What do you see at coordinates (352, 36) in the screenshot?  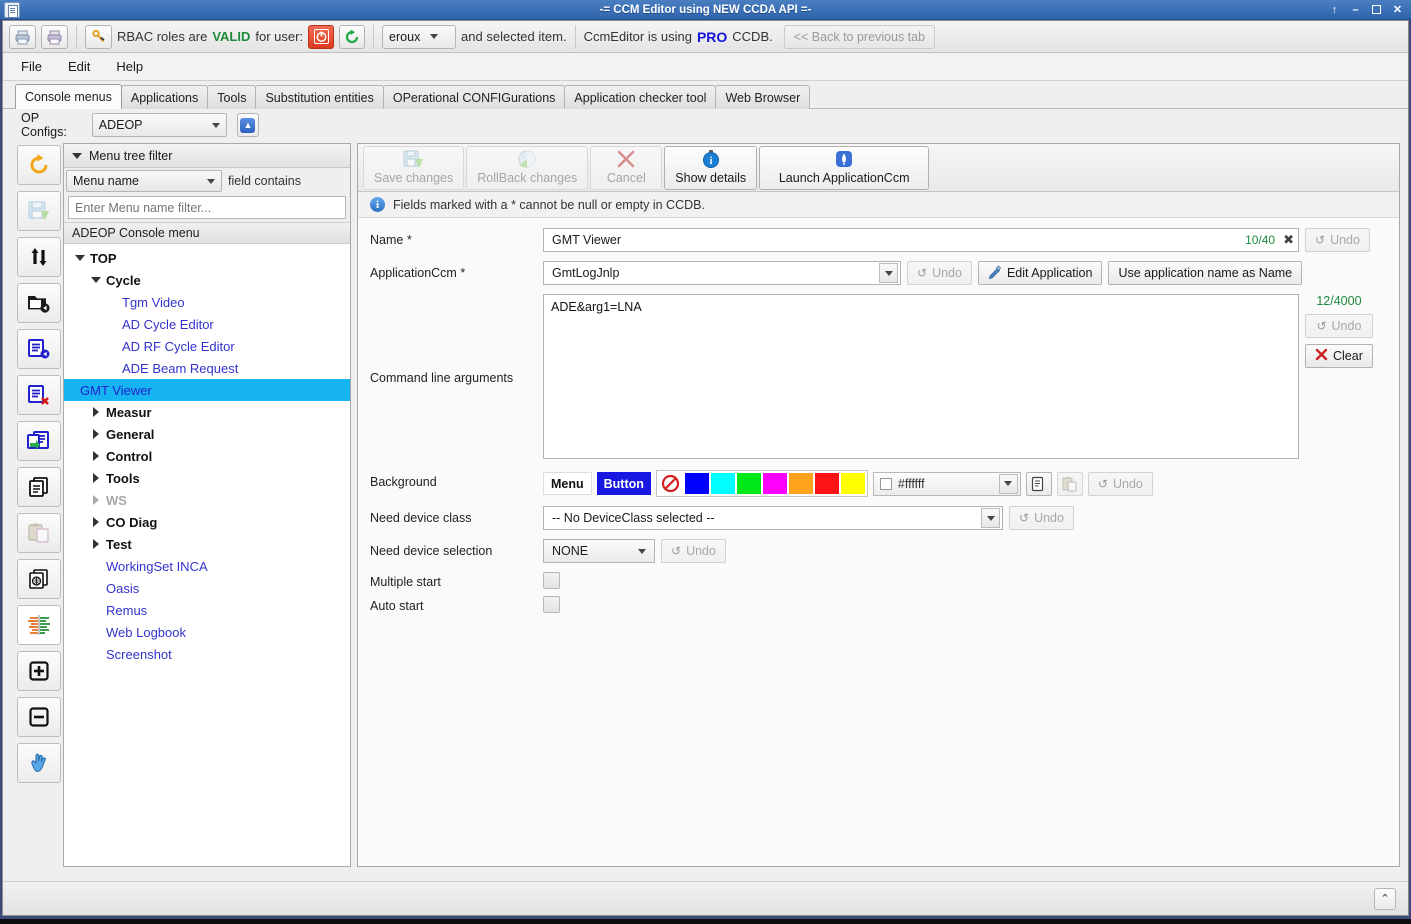 I see `refresh-icon` at bounding box center [352, 36].